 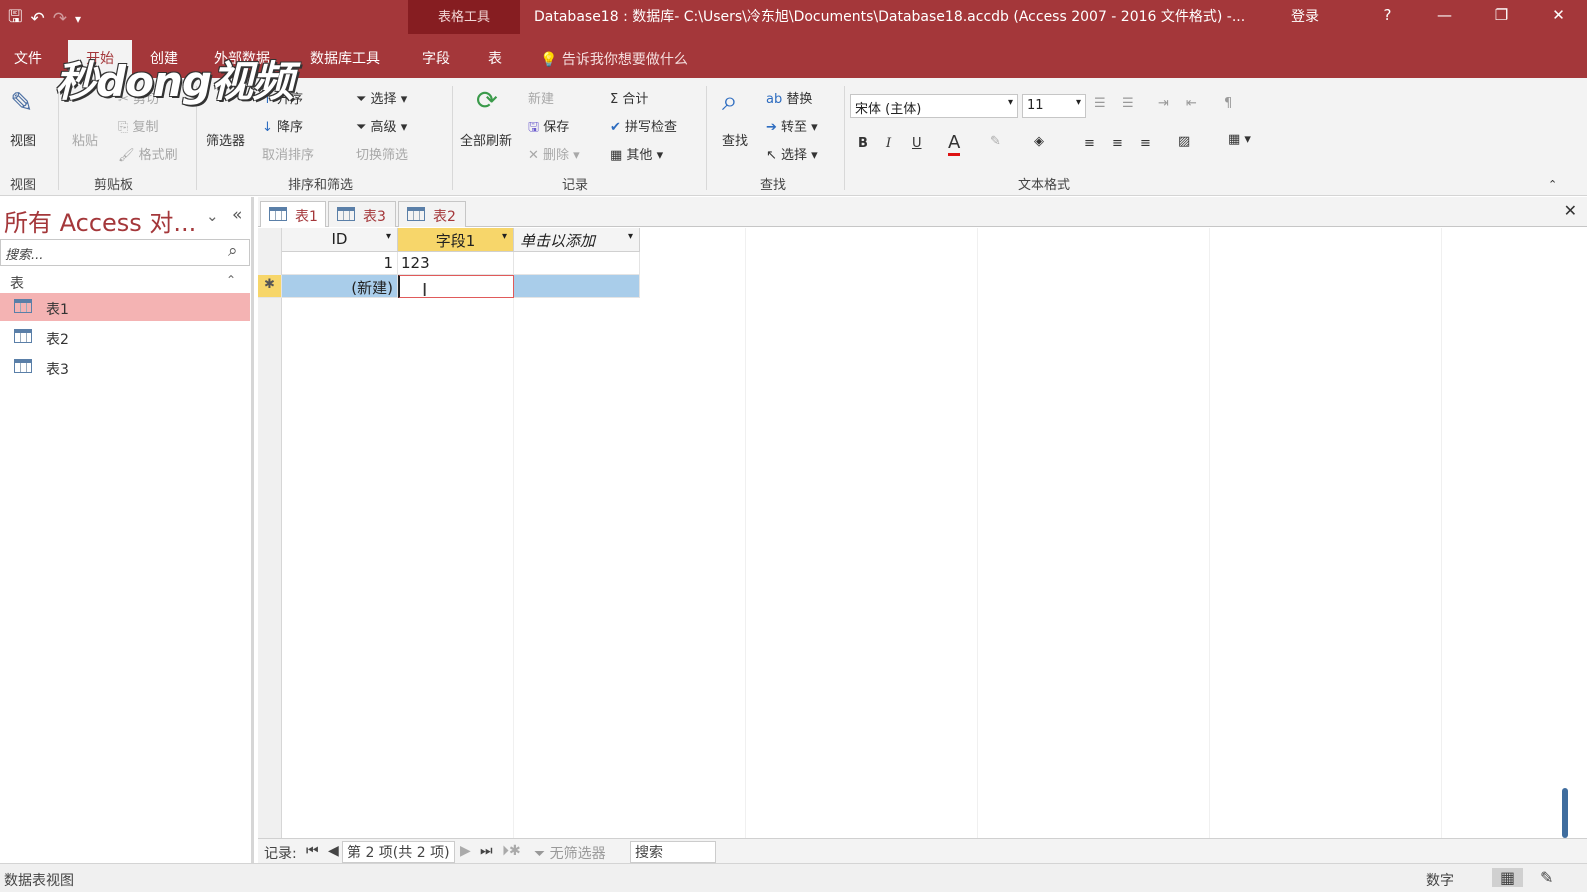 I want to click on nav-item-table1: 表1, so click(x=125, y=307).